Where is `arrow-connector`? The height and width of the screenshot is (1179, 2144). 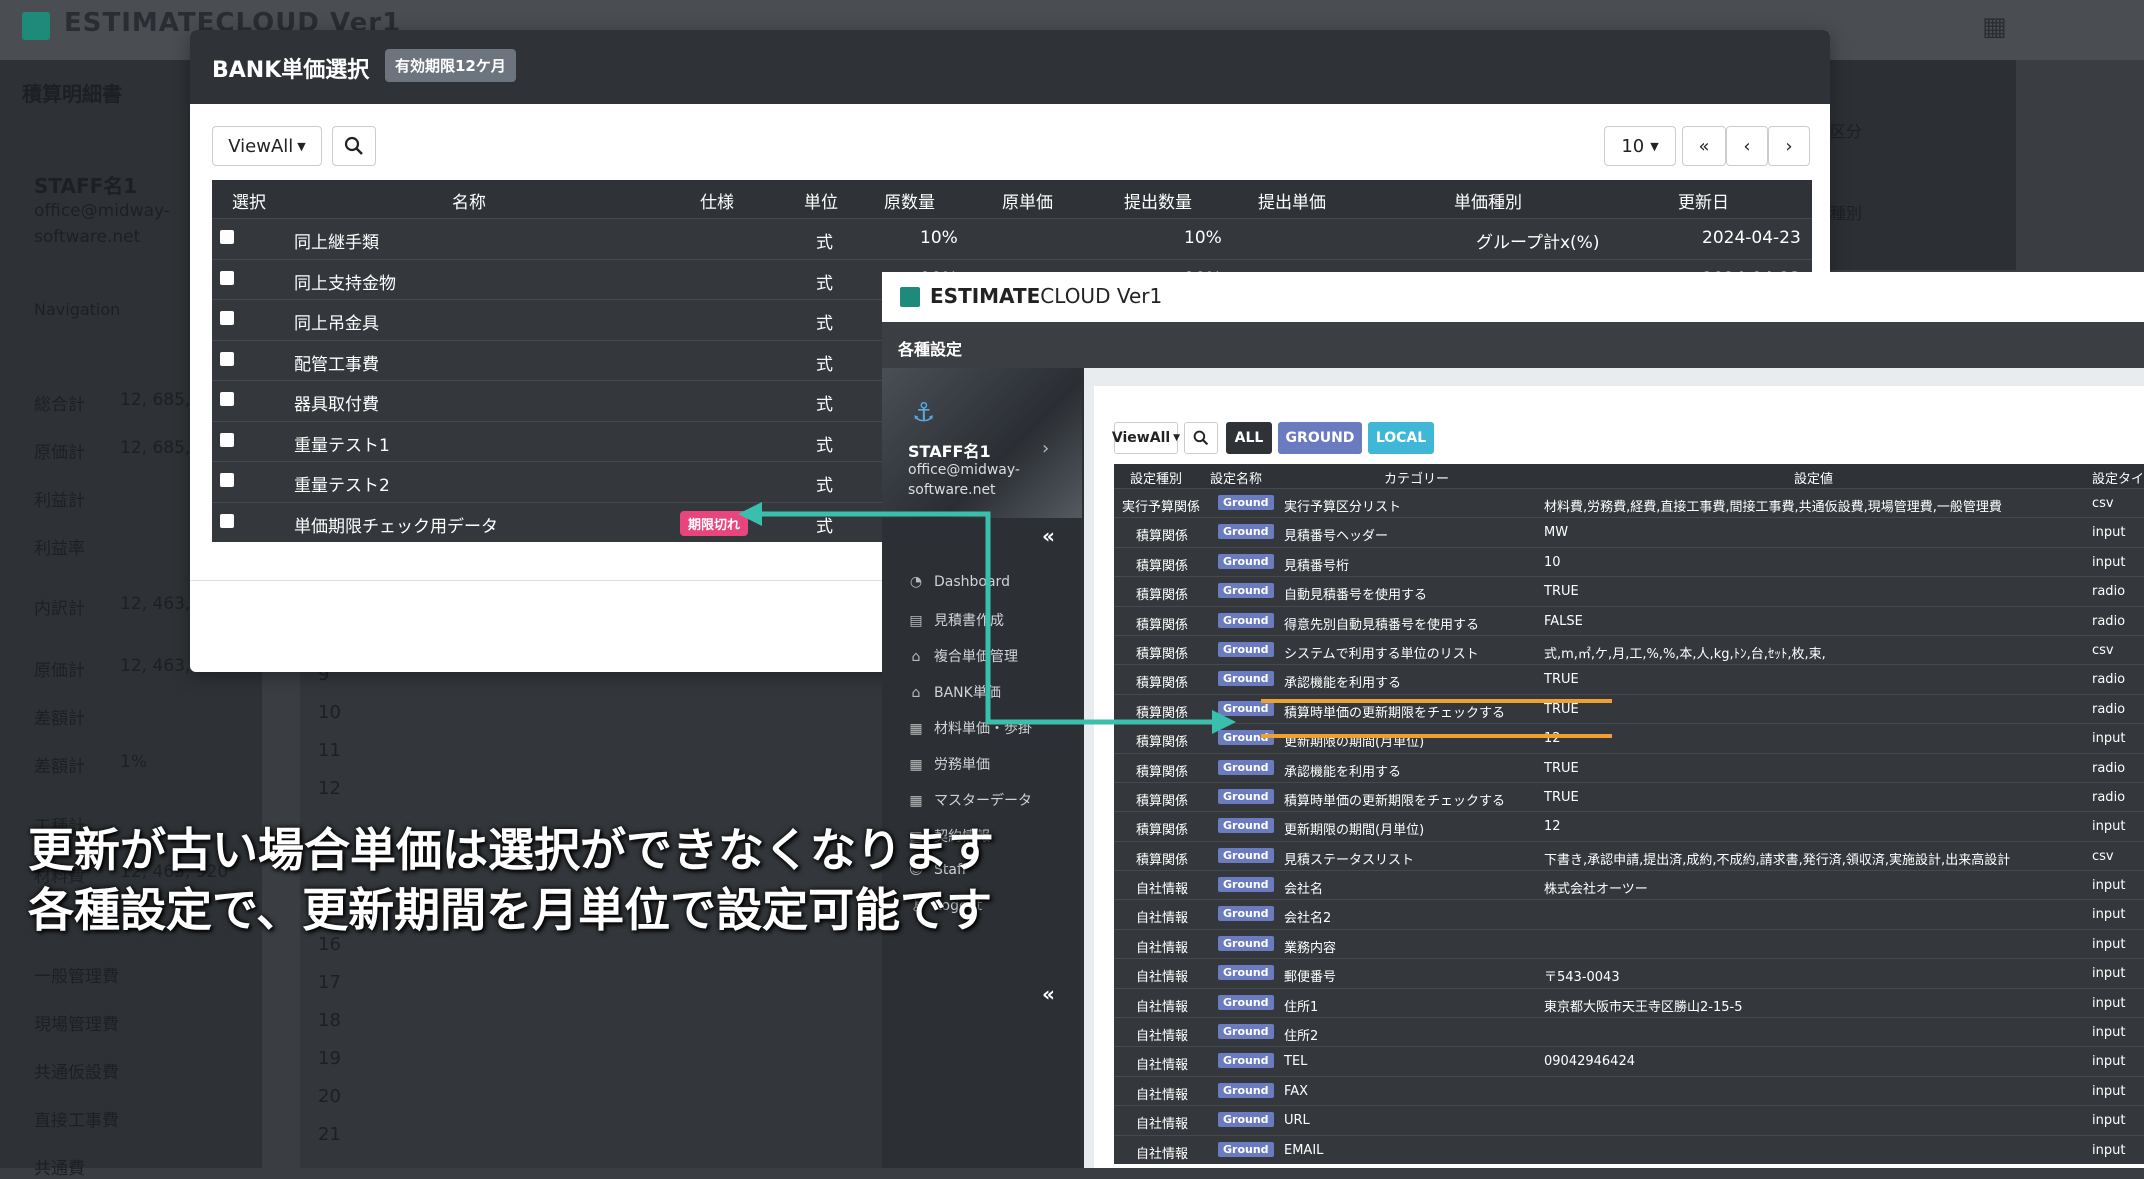 arrow-connector is located at coordinates (993, 618).